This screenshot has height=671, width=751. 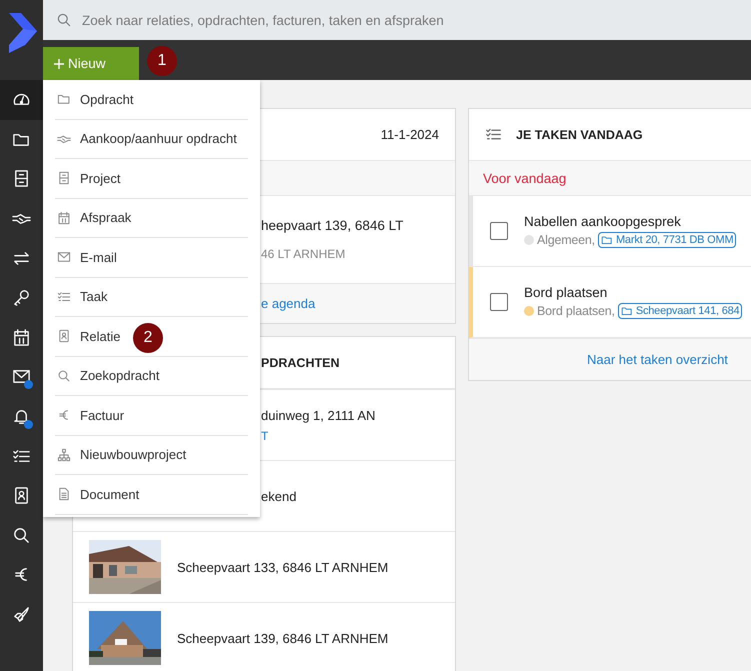 What do you see at coordinates (415, 20) in the screenshot?
I see `search-field: Zoek naar relaties, opdrachten, facturen, taken en afspraken` at bounding box center [415, 20].